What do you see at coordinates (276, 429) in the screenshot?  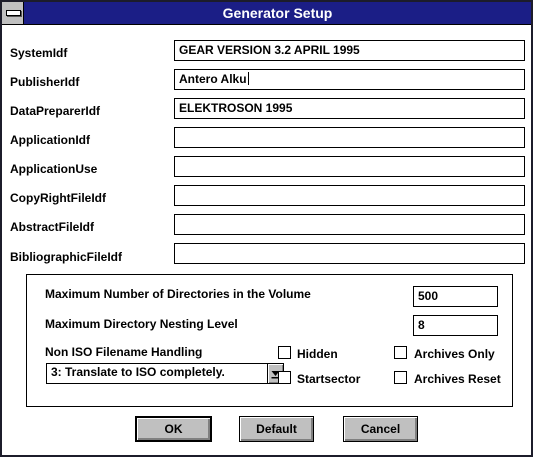 I see `default-button: Default` at bounding box center [276, 429].